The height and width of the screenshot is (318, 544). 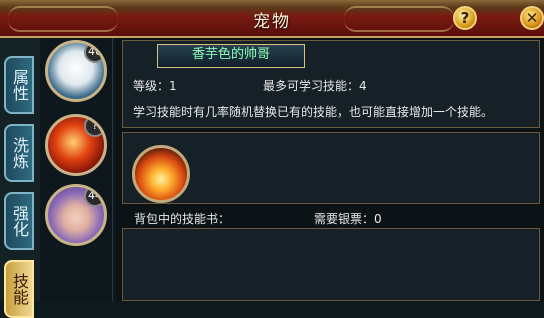 I want to click on skill-books-label: 背包中的技能书：, so click(x=182, y=219).